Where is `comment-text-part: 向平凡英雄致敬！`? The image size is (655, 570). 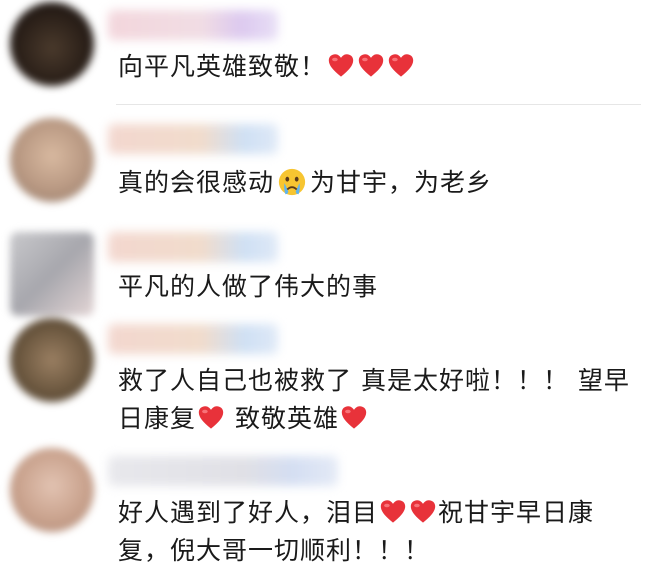 comment-text-part: 向平凡英雄致敬！ is located at coordinates (222, 66).